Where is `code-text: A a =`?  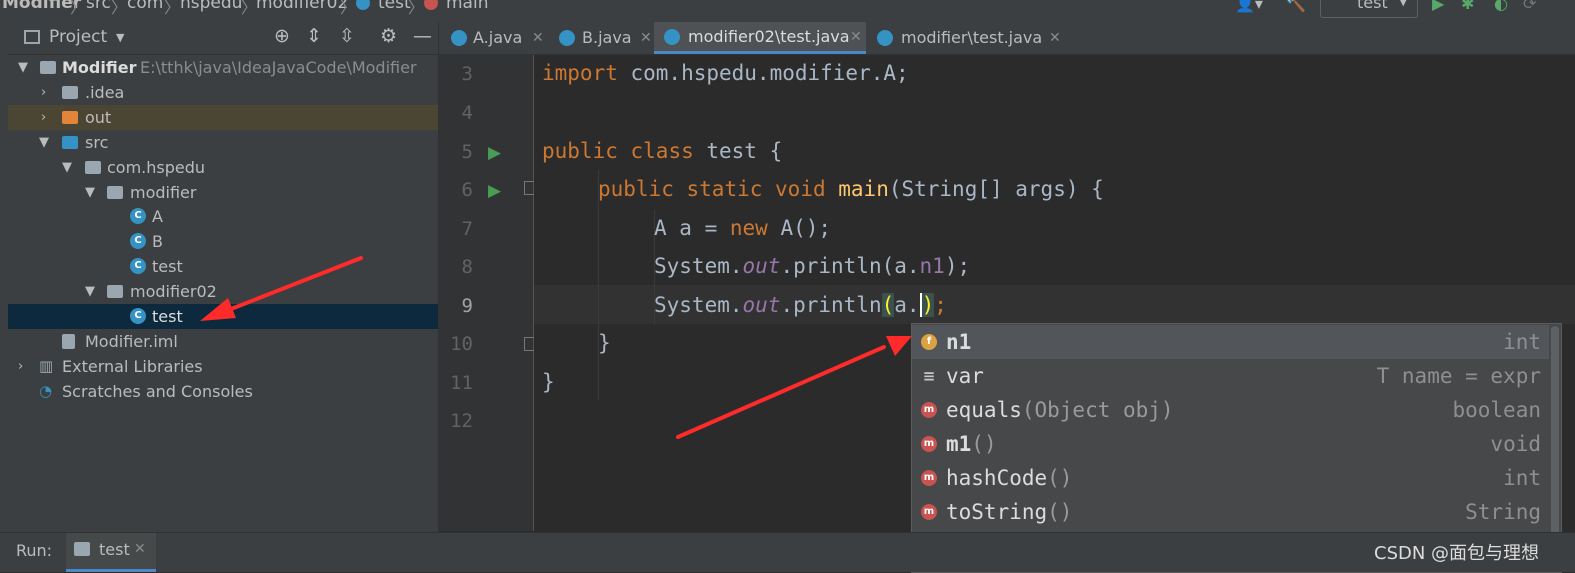
code-text: A a = is located at coordinates (692, 228).